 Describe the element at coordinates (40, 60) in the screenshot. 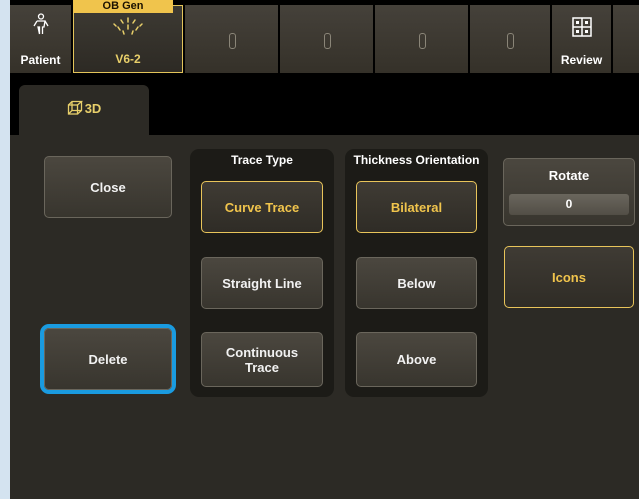

I see `patient-label: Patient` at that location.